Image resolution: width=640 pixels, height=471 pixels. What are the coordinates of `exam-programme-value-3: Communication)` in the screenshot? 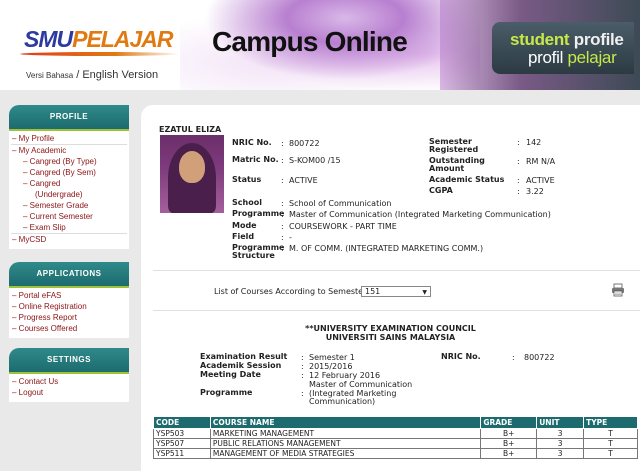 It's located at (342, 401).